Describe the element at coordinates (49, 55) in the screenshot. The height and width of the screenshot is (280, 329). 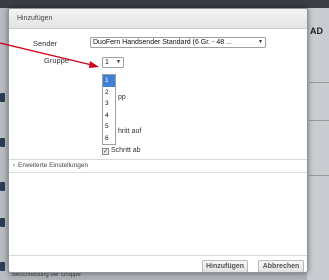
I see `annotation-arrow-icon` at that location.